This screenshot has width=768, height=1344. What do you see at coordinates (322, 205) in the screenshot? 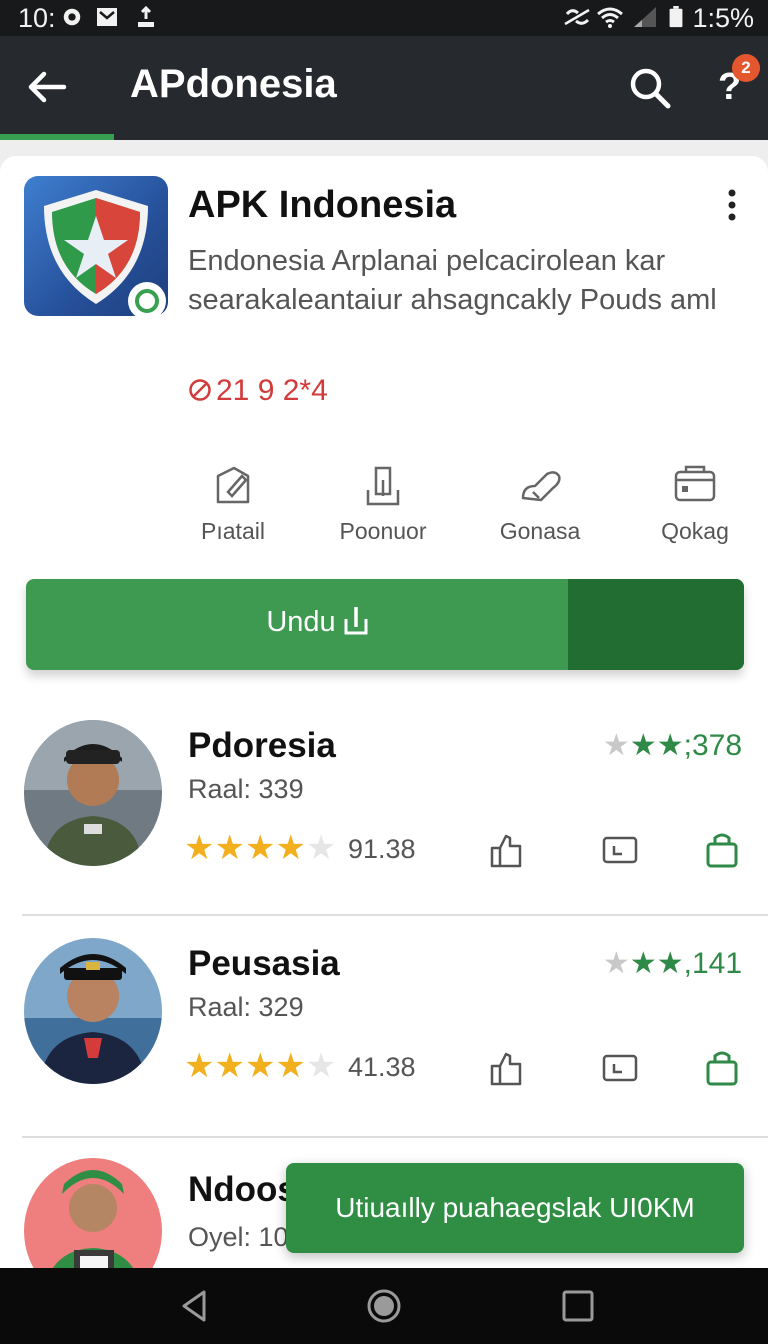
I see `app-name: APK Indonesia` at bounding box center [322, 205].